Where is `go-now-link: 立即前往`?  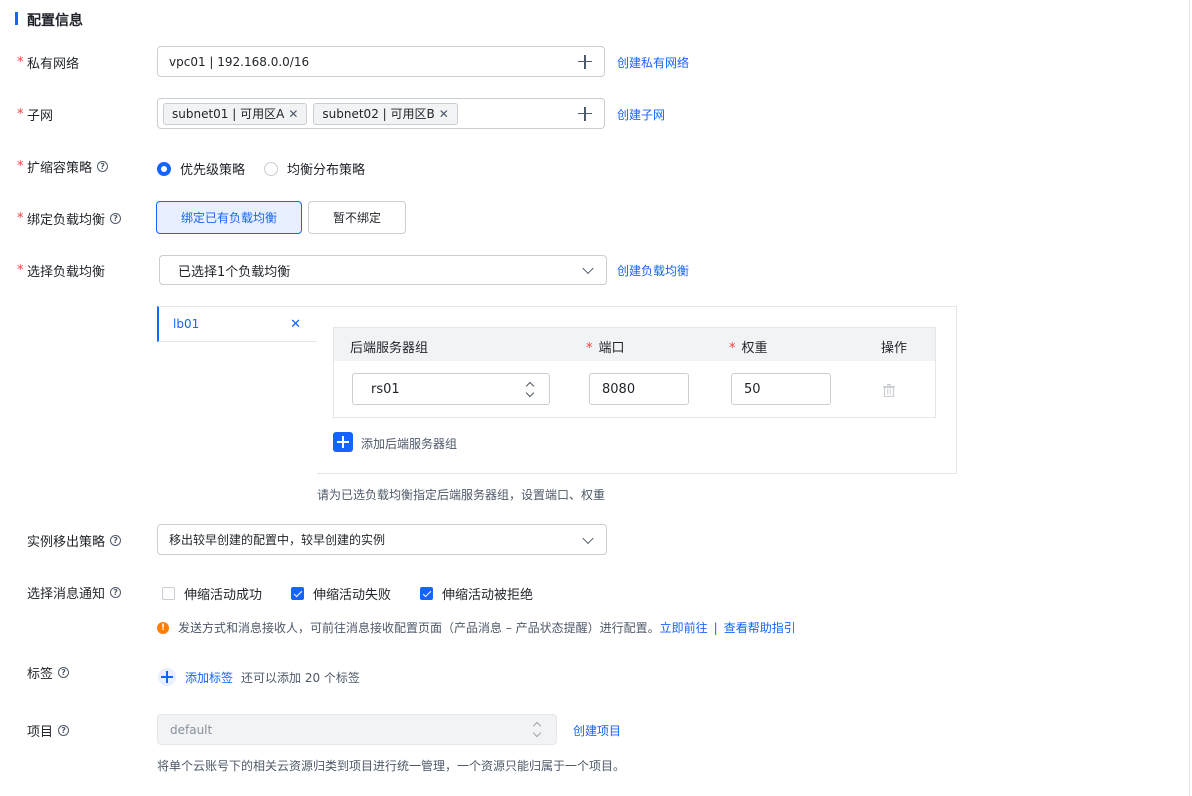 go-now-link: 立即前往 is located at coordinates (684, 627).